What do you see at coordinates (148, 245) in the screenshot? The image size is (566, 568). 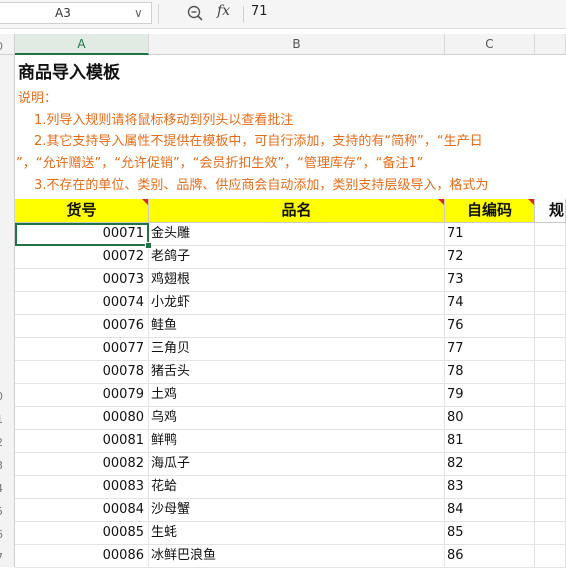 I see `fill-handle` at bounding box center [148, 245].